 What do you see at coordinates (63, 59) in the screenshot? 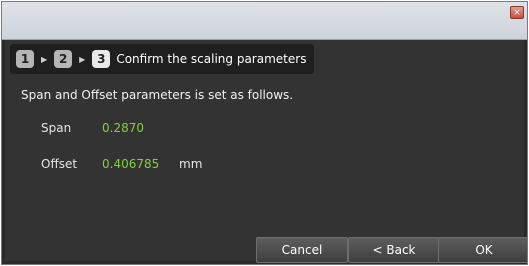
I see `step-2-badge: 2` at bounding box center [63, 59].